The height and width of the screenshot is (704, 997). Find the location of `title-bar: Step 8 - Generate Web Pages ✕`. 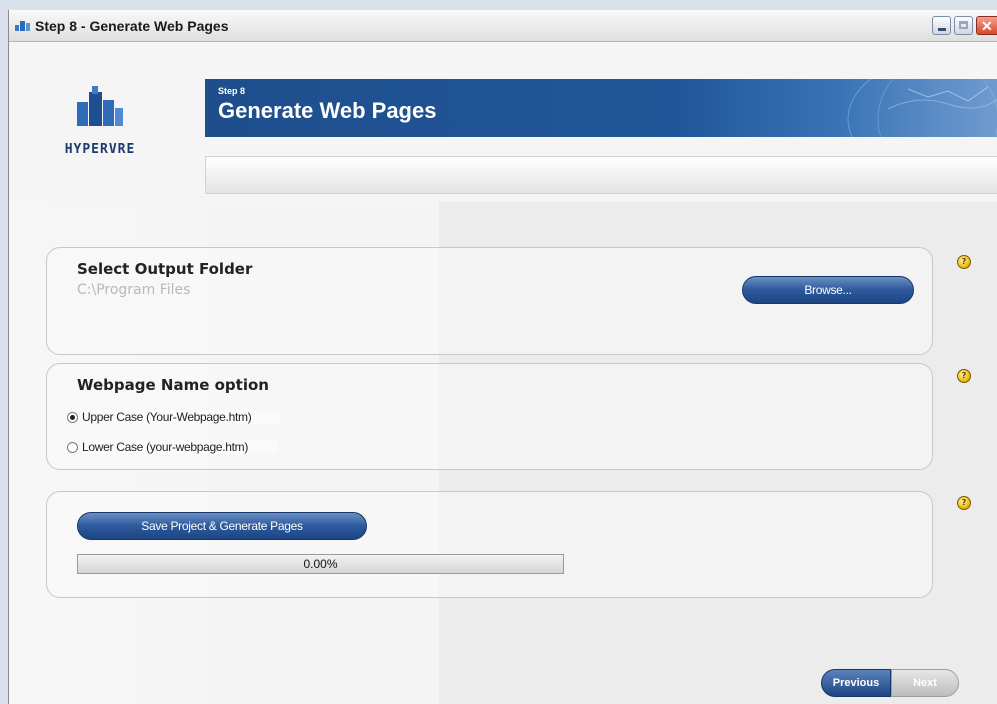

title-bar: Step 8 - Generate Web Pages ✕ is located at coordinates (503, 26).